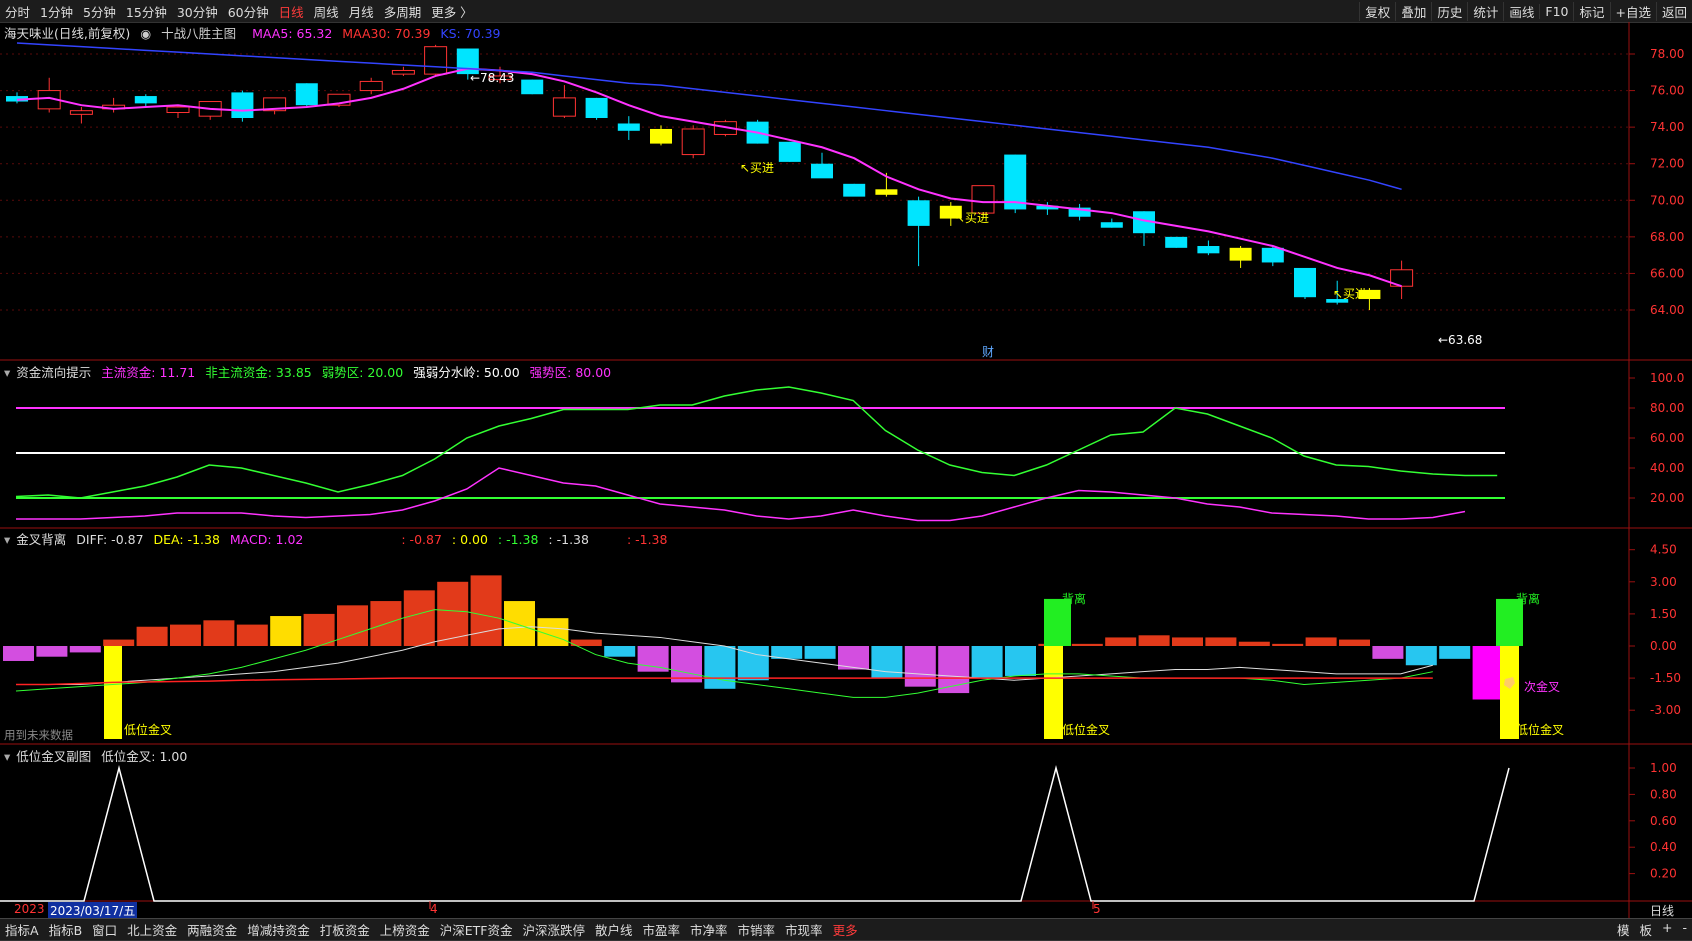 This screenshot has height=941, width=1692. I want to click on tab-margin: 两融资金, so click(212, 929).